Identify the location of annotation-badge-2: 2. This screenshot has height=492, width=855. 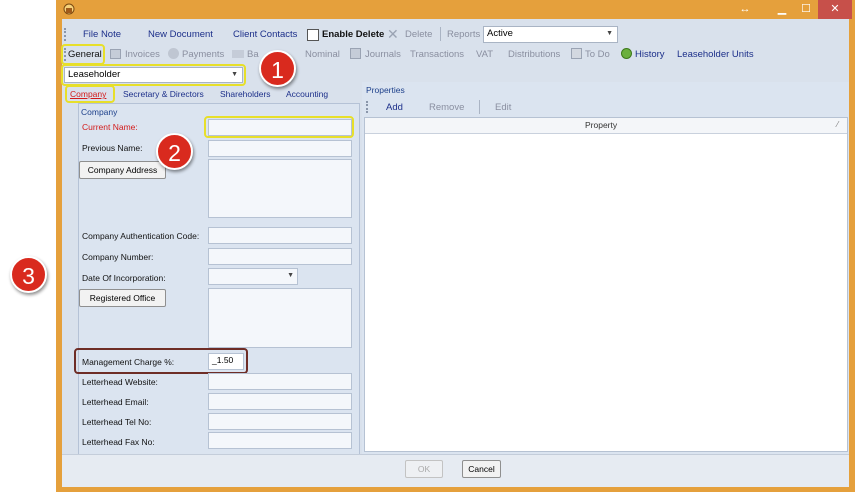
(174, 151).